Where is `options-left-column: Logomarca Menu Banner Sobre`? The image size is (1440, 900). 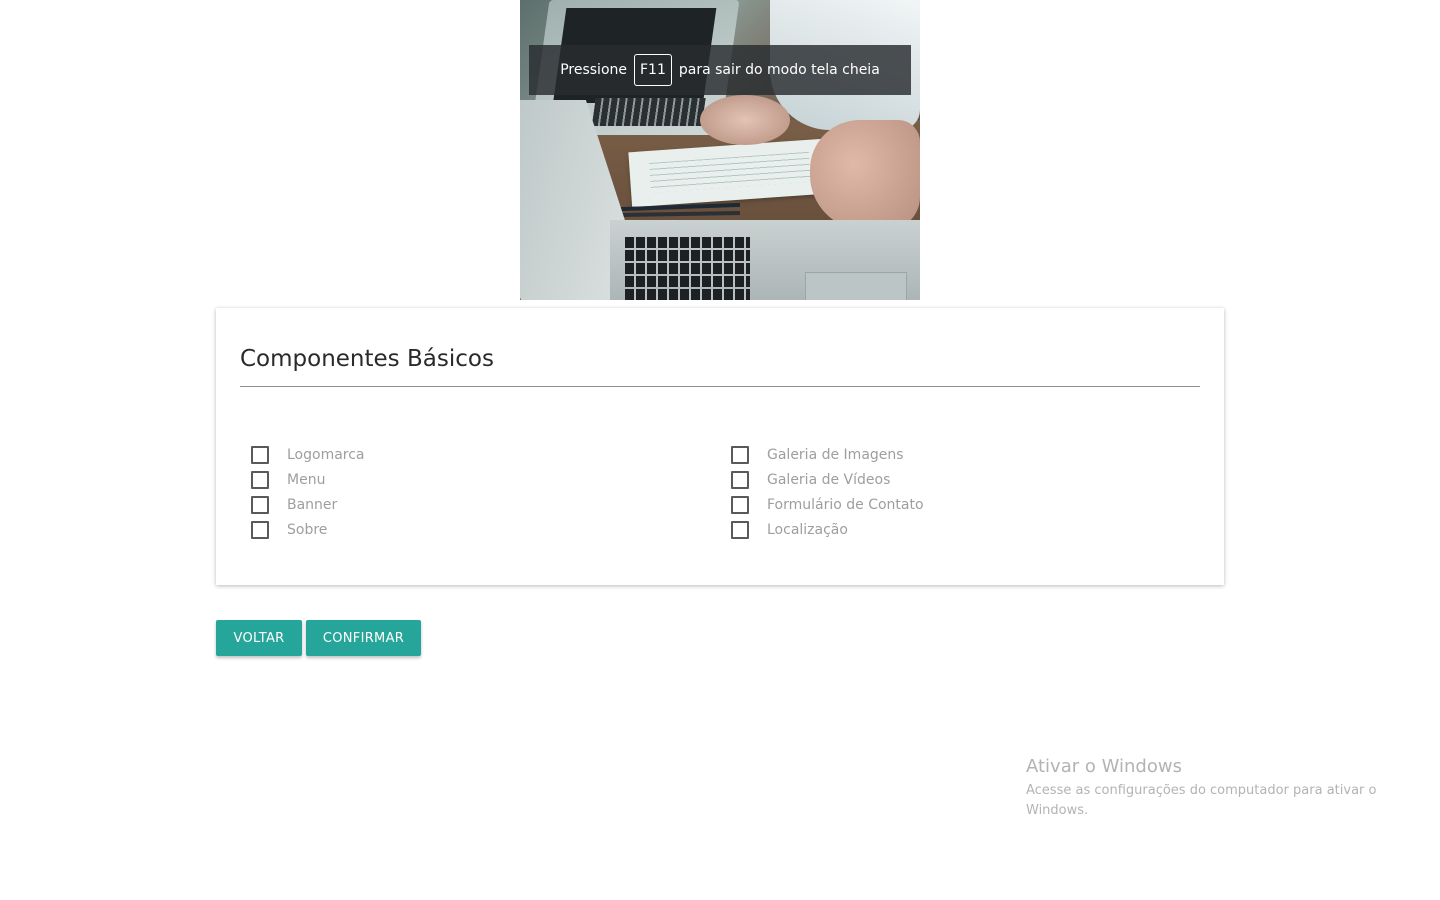 options-left-column: Logomarca Menu Banner Sobre is located at coordinates (308, 492).